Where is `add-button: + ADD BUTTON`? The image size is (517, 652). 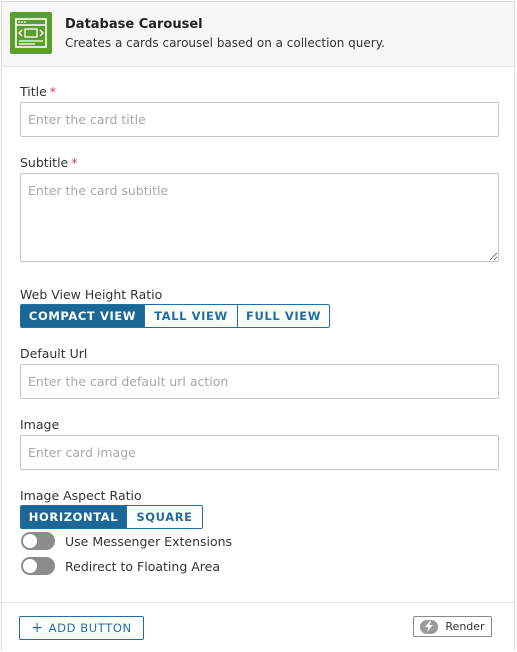 add-button: + ADD BUTTON is located at coordinates (81, 628).